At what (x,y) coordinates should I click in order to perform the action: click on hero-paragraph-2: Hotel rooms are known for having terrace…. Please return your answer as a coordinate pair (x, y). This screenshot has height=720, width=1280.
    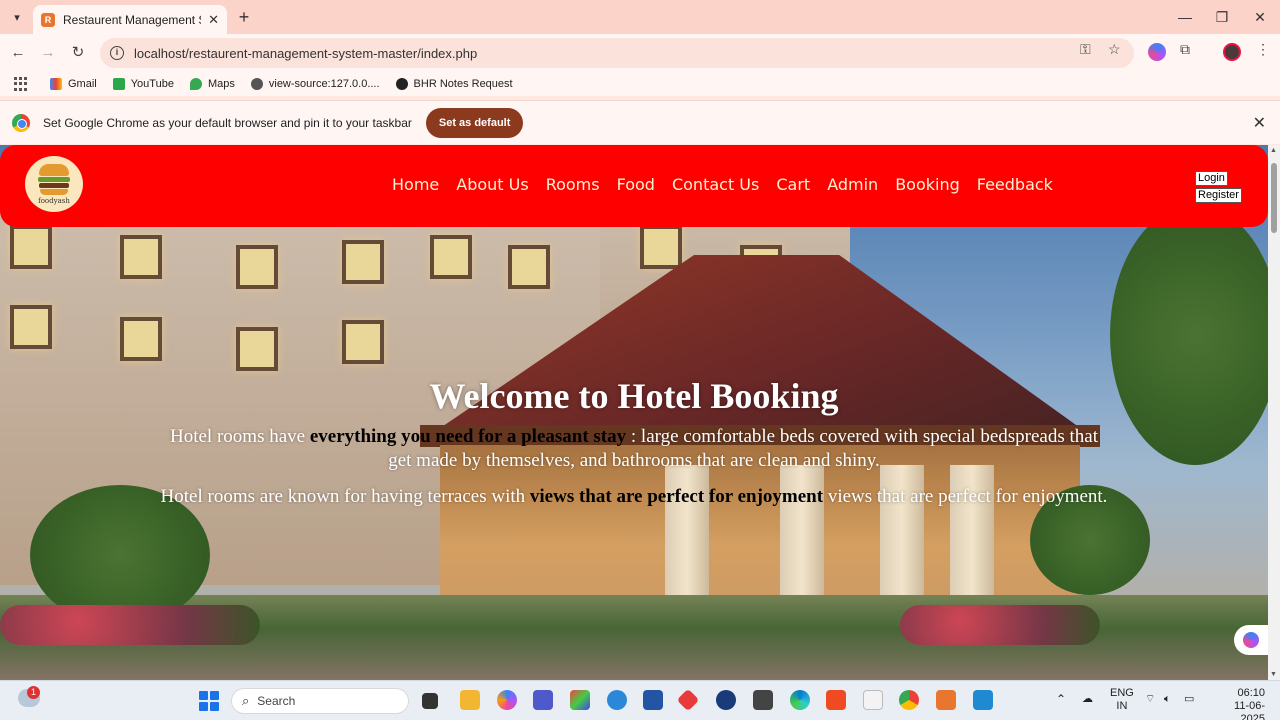
    Looking at the image, I should click on (634, 497).